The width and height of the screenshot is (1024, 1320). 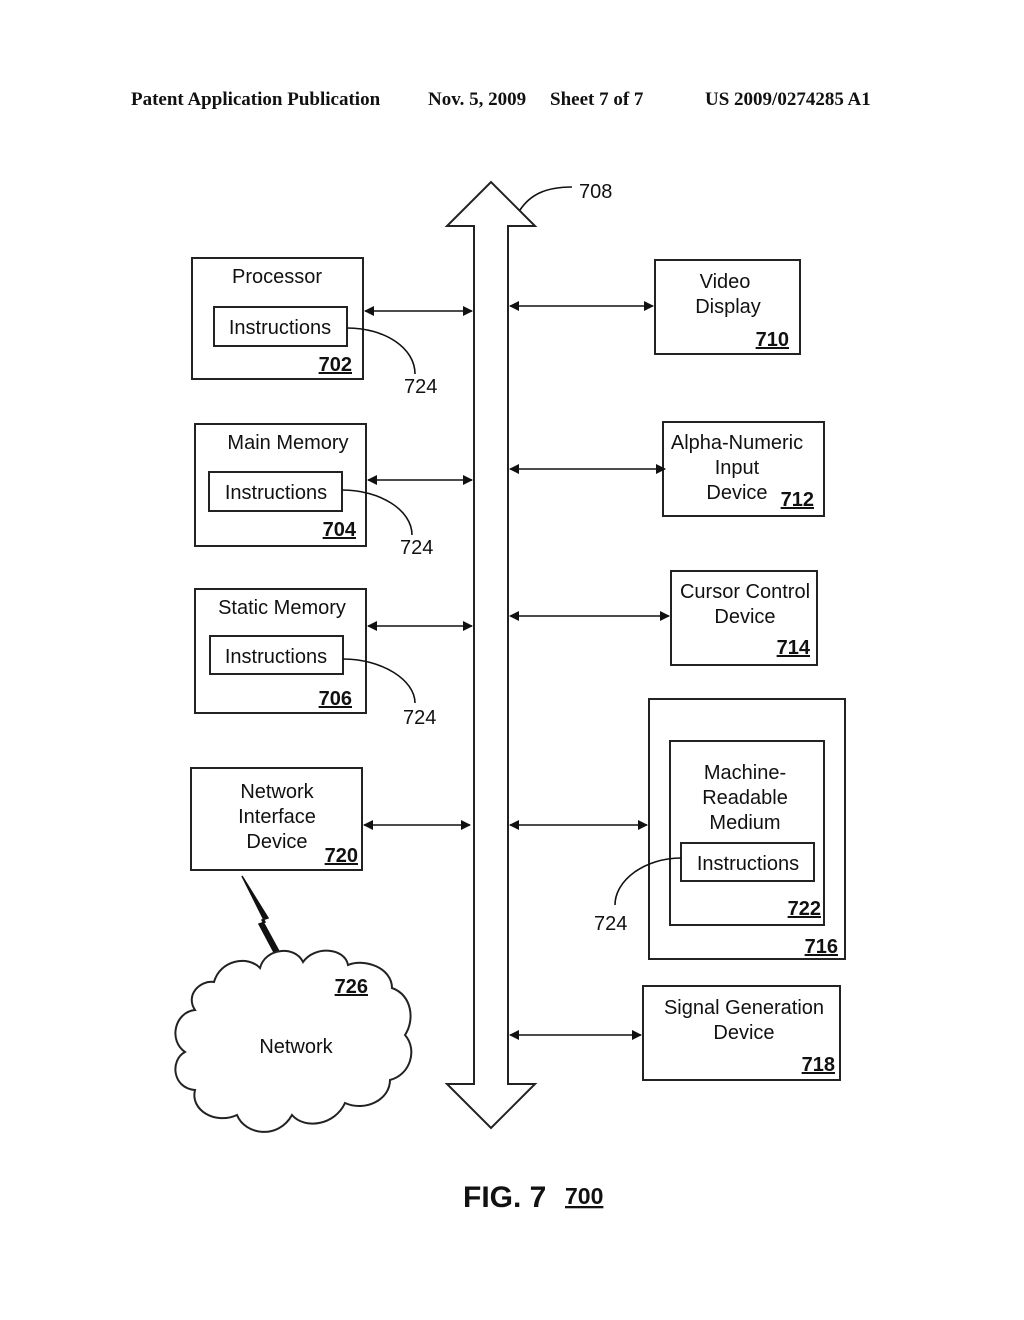 What do you see at coordinates (821, 947) in the screenshot?
I see `drive-unit-ref: 716` at bounding box center [821, 947].